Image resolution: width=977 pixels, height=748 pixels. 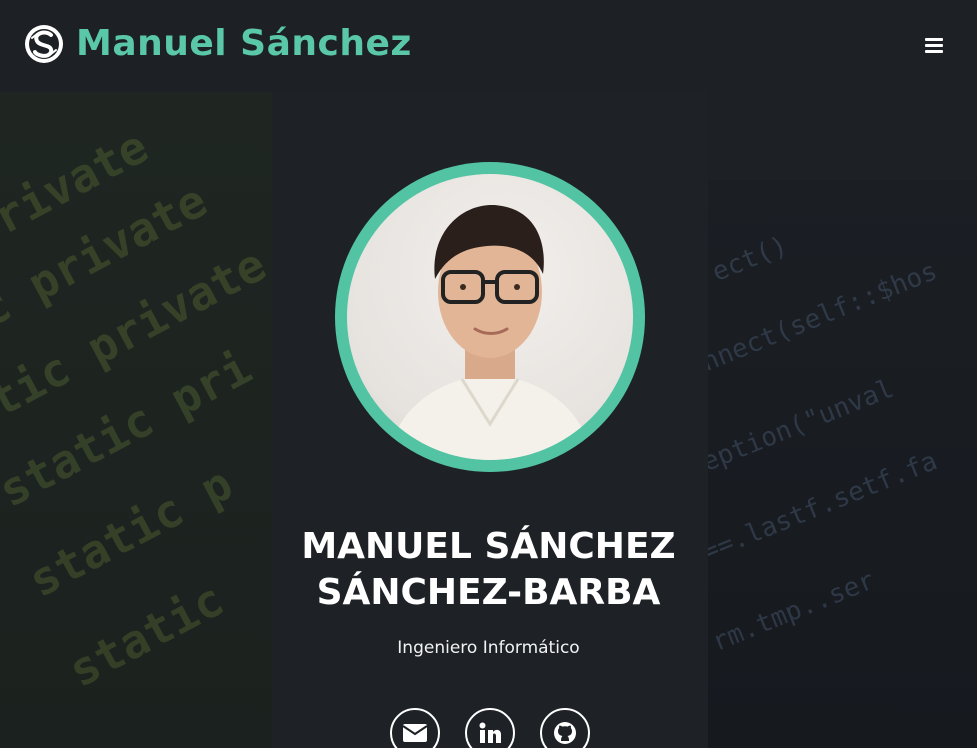 What do you see at coordinates (490, 332) in the screenshot?
I see `avatar-portrait` at bounding box center [490, 332].